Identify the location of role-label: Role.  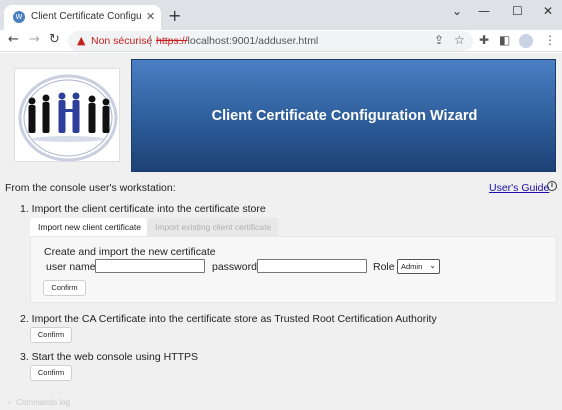
(384, 267).